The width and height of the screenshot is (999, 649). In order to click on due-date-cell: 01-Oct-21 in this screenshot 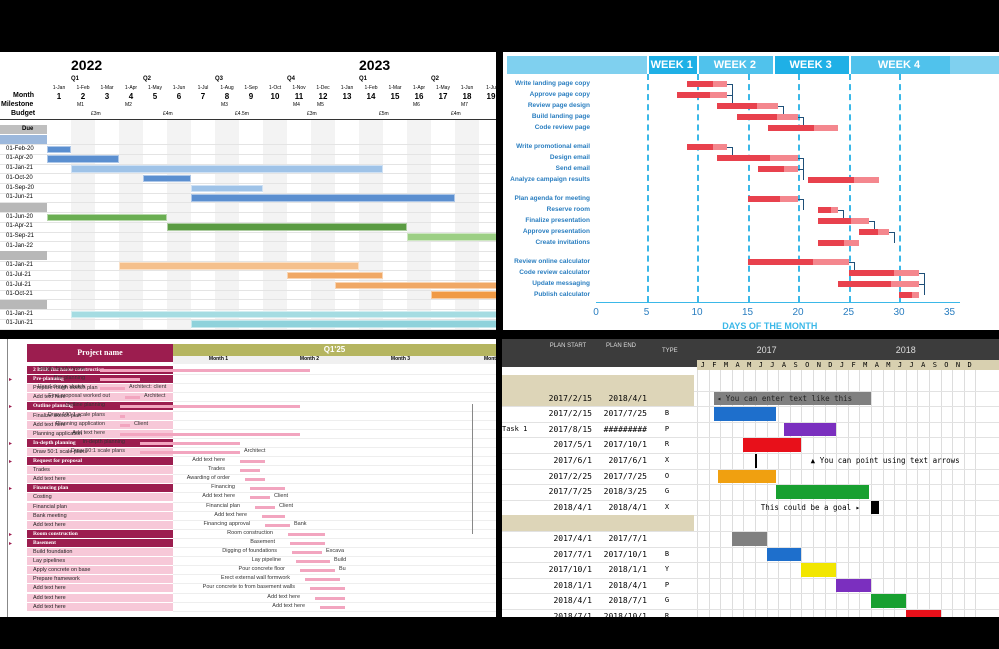, I will do `click(19, 294)`.